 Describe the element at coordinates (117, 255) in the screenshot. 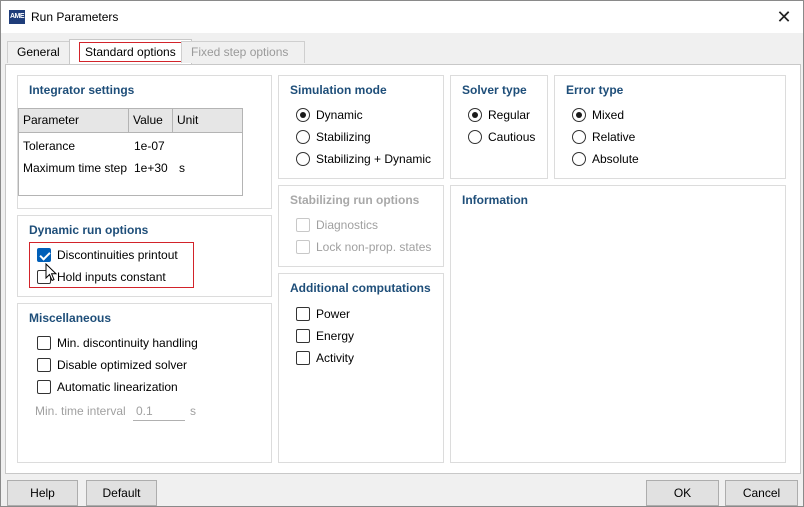

I see `discontinuities-printout-label: Discontinuities printout` at that location.